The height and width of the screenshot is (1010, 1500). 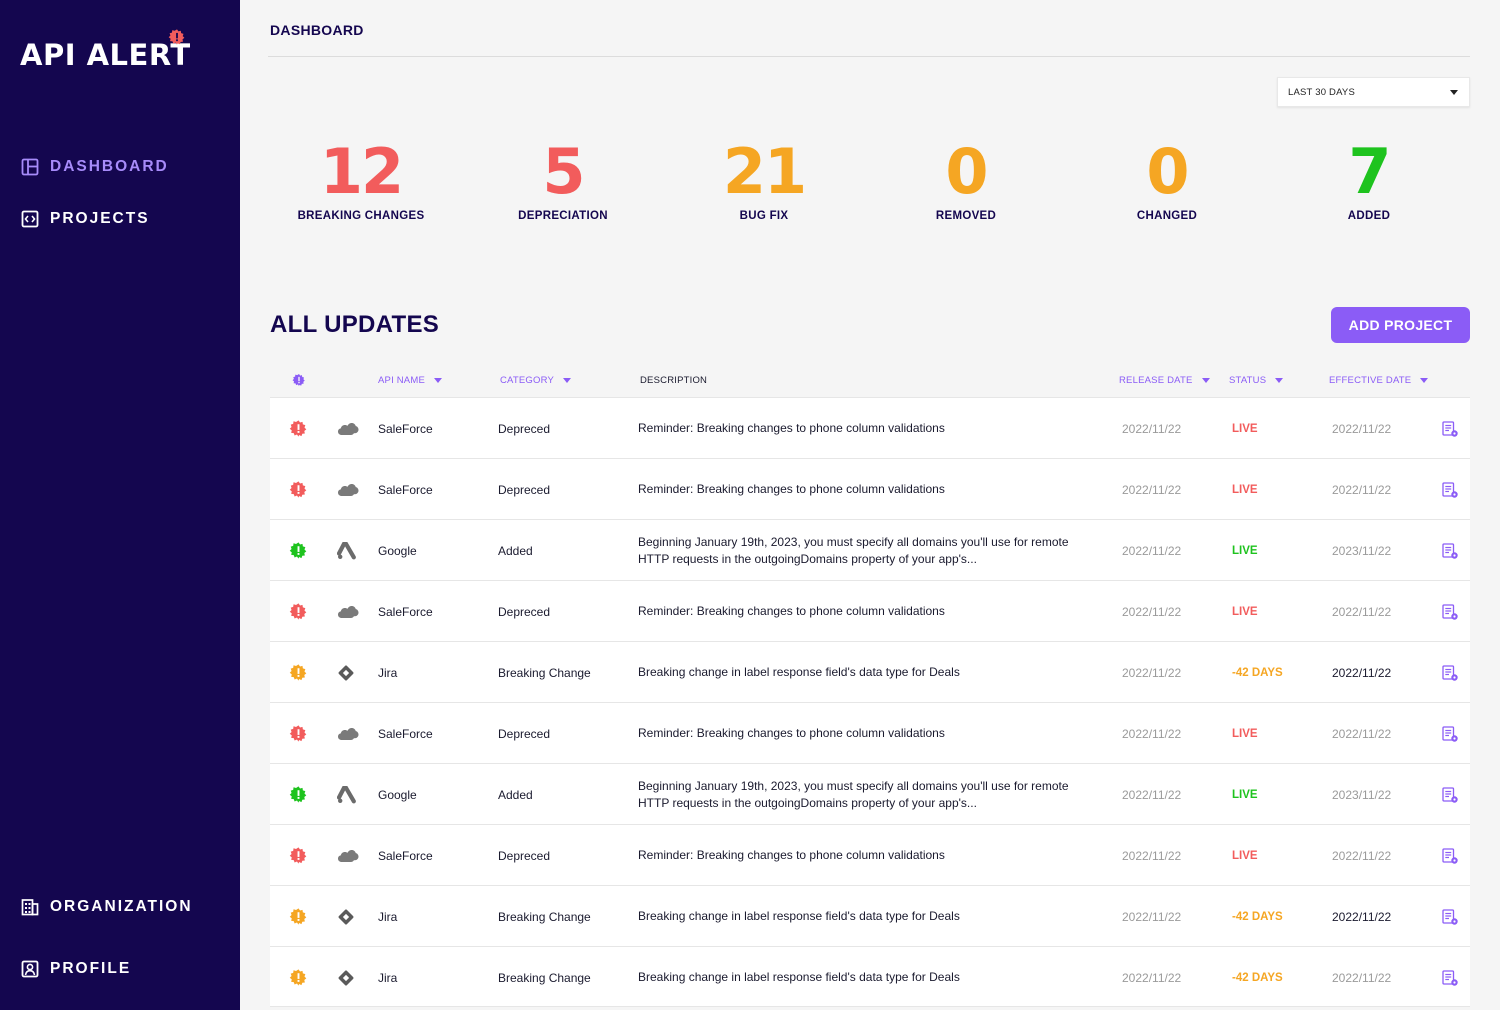 I want to click on sidebar-item-profile: PROFILE, so click(x=76, y=969).